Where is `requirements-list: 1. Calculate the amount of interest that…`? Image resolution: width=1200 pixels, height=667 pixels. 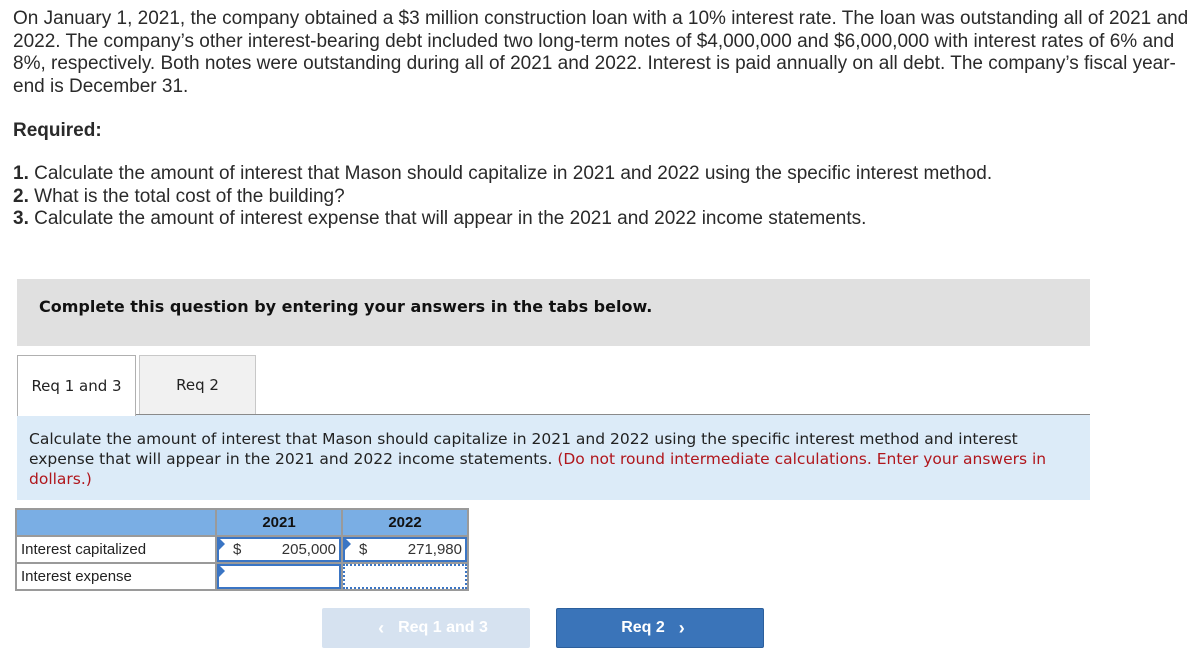 requirements-list: 1. Calculate the amount of interest that… is located at coordinates (502, 197).